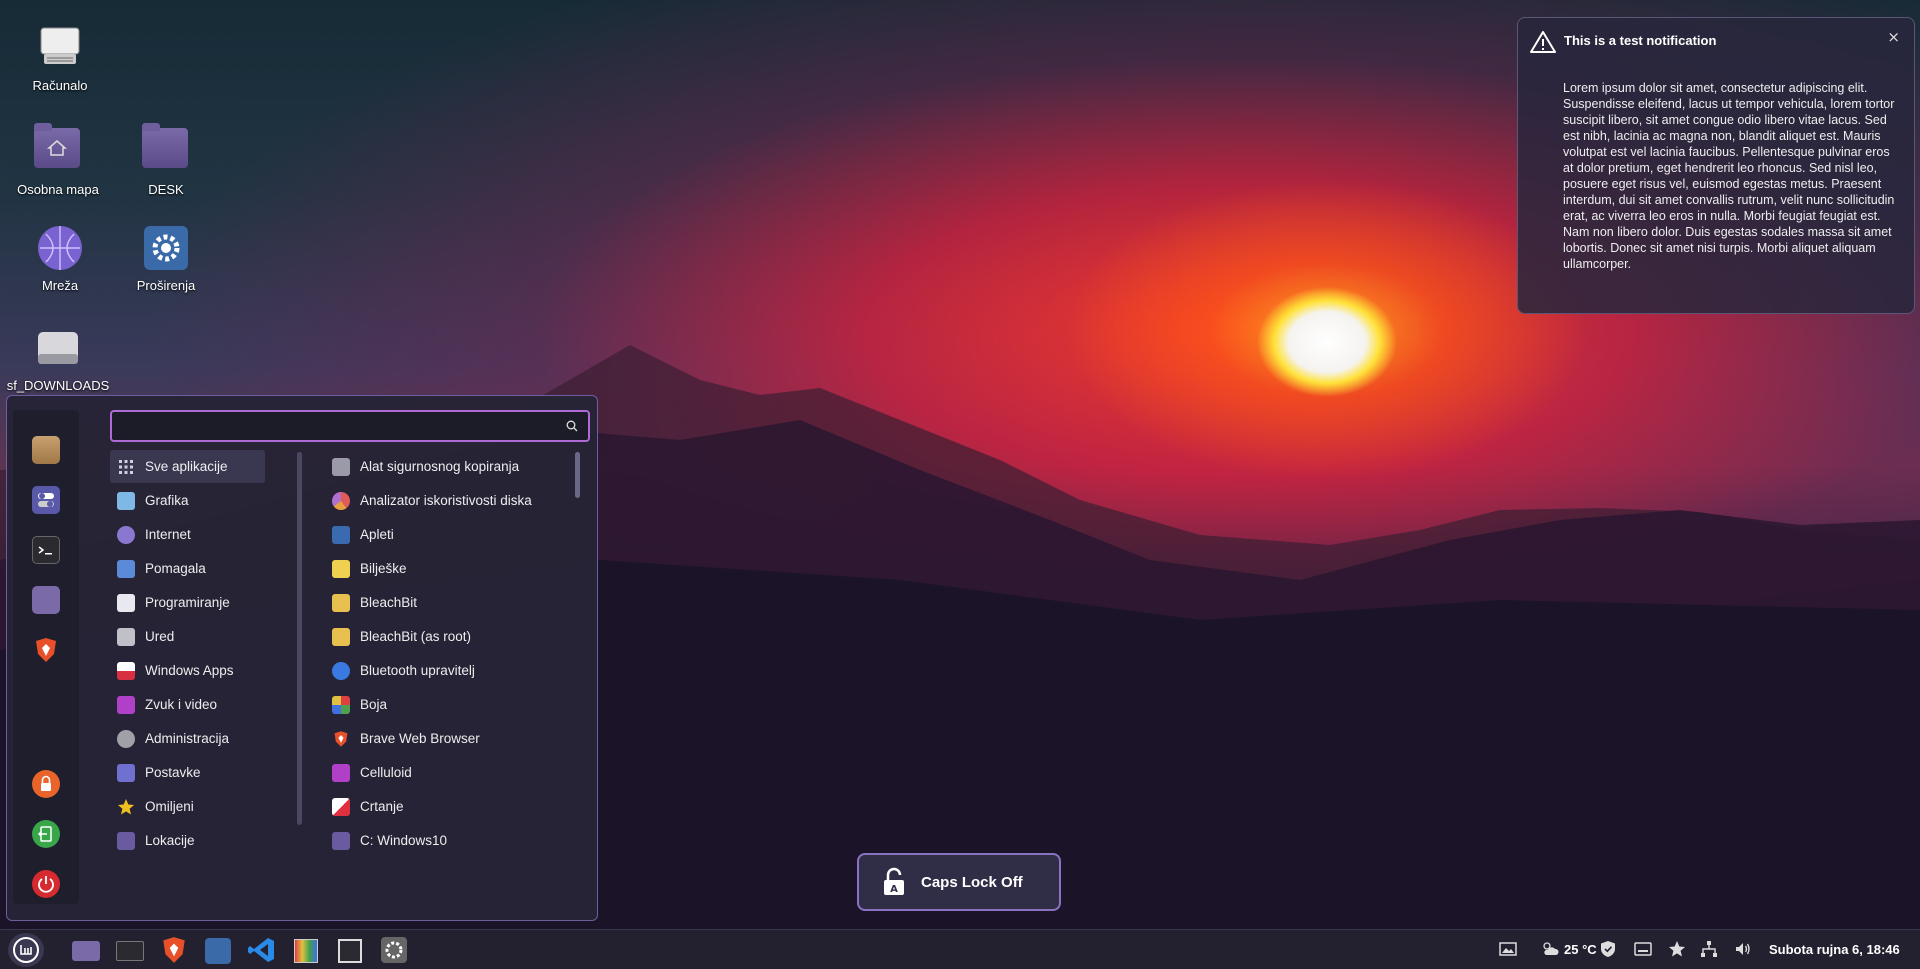 The image size is (1920, 969). What do you see at coordinates (187, 670) in the screenshot?
I see `category-windows-apps: Windows Apps` at bounding box center [187, 670].